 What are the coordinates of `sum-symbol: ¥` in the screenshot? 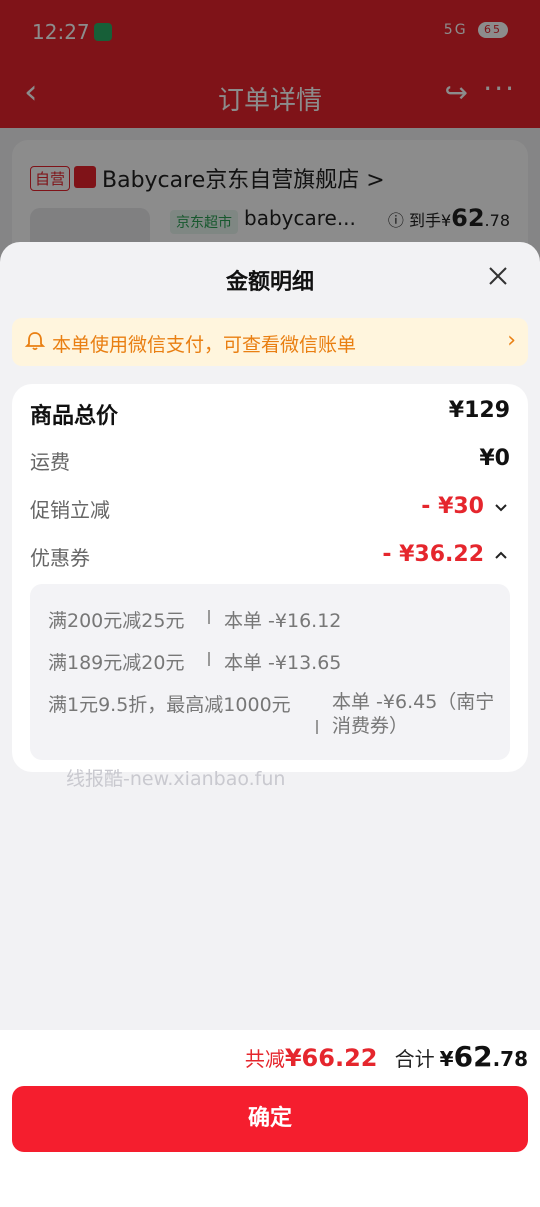 It's located at (446, 1059).